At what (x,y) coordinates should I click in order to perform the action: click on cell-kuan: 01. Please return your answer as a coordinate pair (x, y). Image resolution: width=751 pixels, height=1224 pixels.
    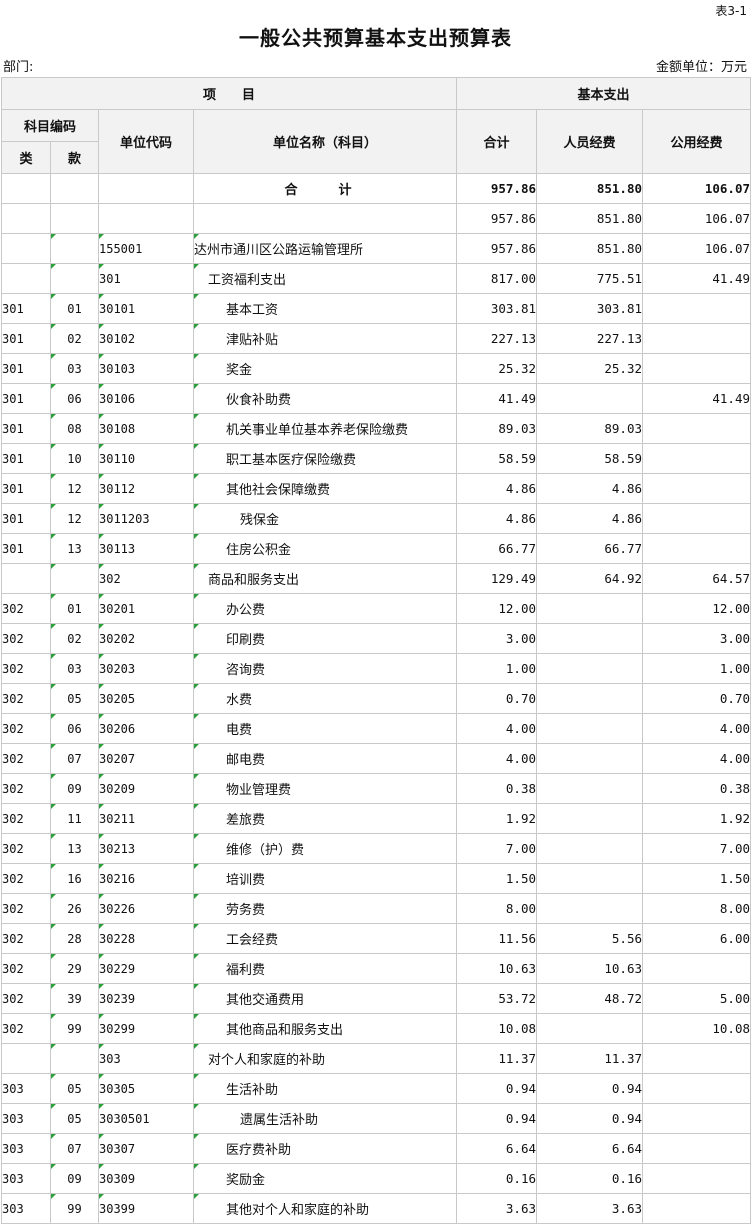
    Looking at the image, I should click on (74, 608).